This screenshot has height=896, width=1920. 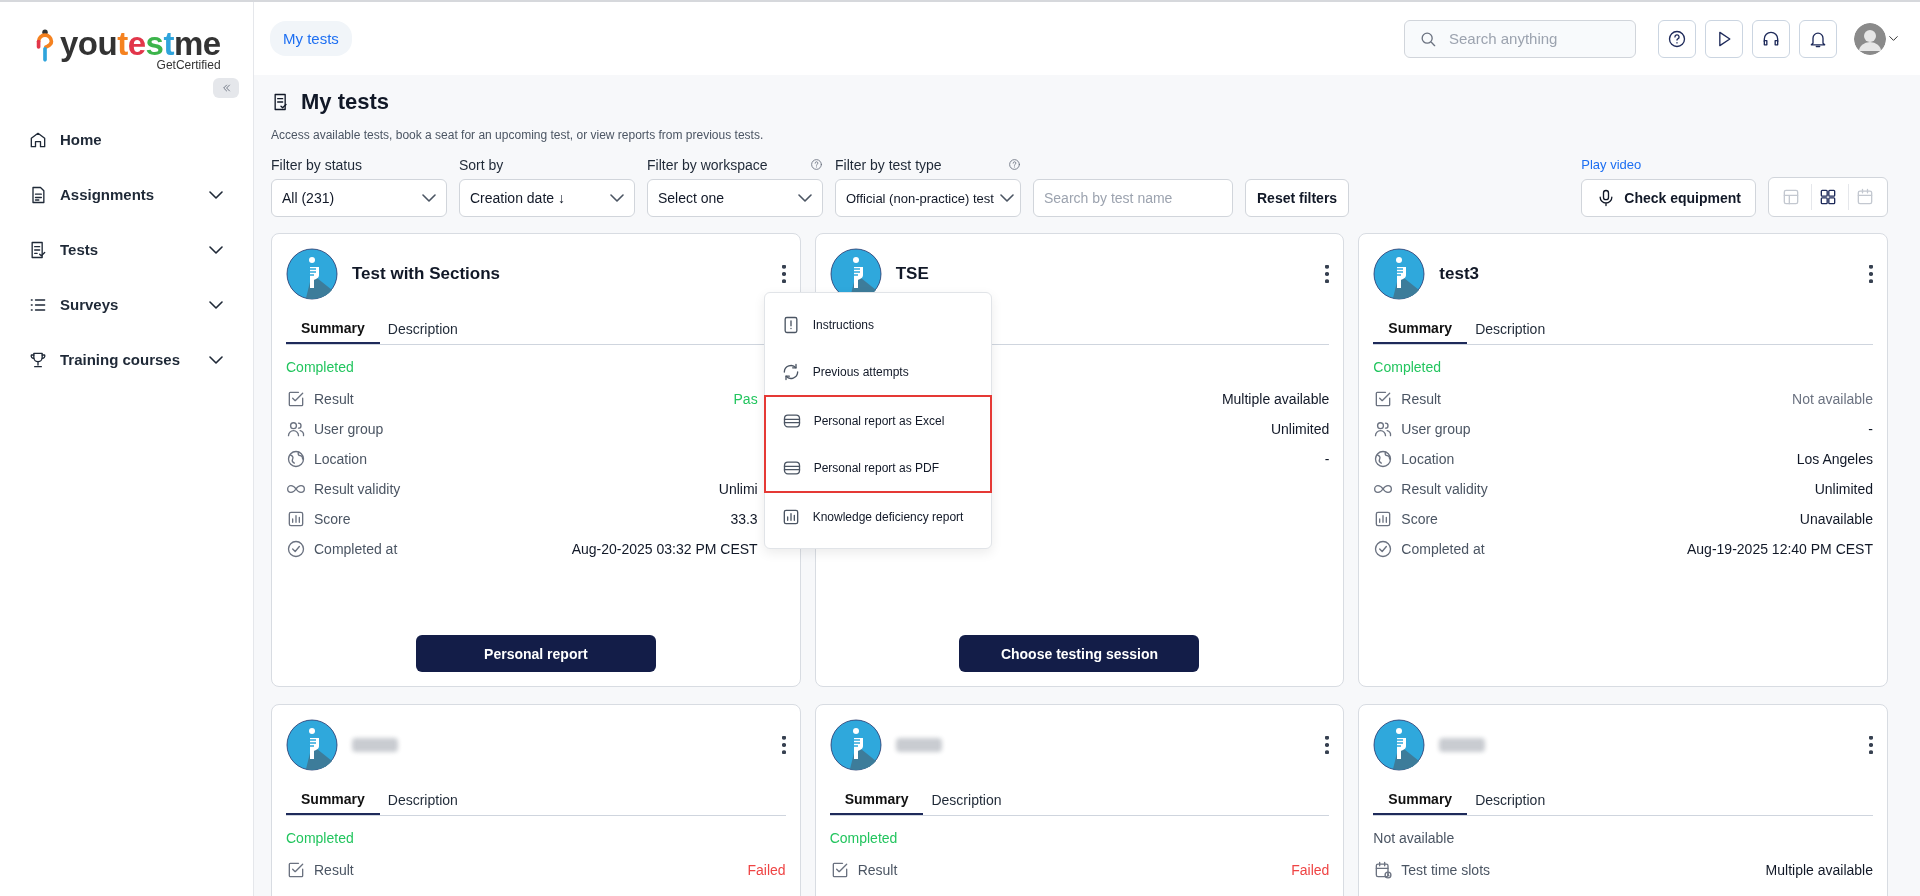 I want to click on nav-item: Training courses, so click(x=126, y=359).